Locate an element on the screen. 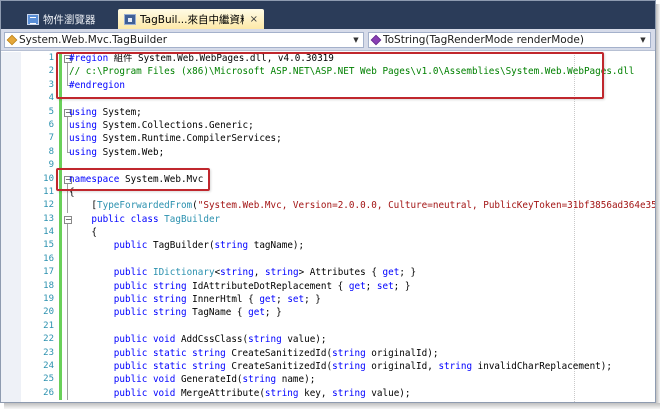  code-line: 3 #endregion is located at coordinates (328, 85).